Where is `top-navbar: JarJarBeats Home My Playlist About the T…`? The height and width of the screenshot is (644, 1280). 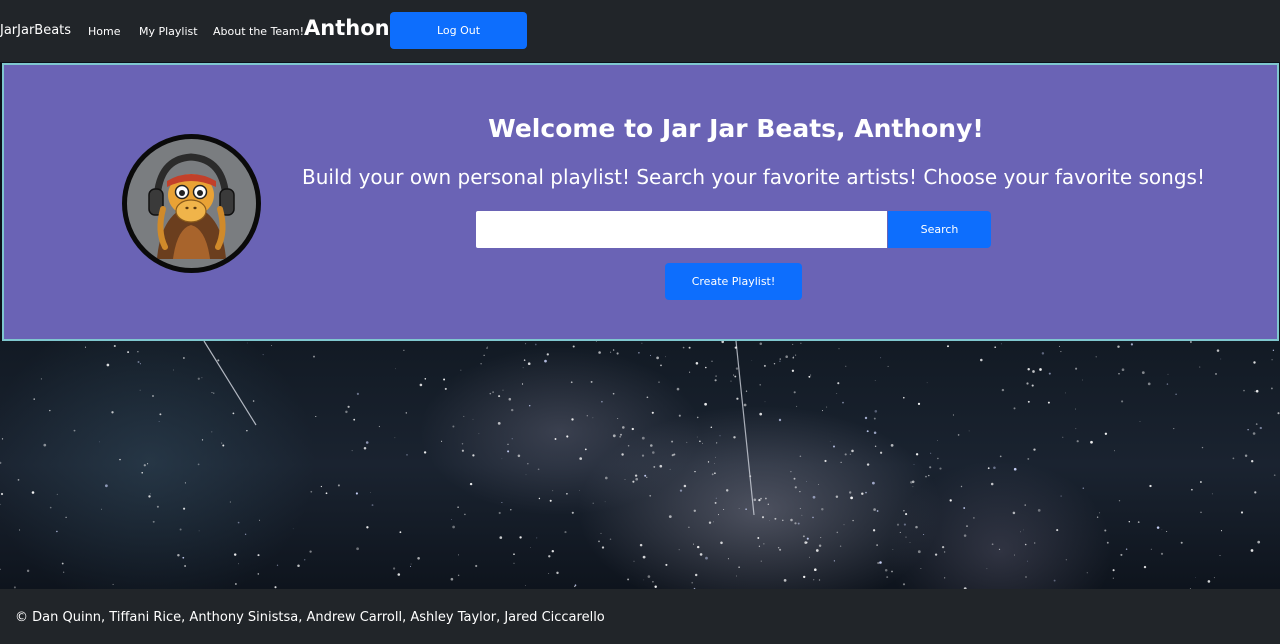 top-navbar: JarJarBeats Home My Playlist About the T… is located at coordinates (640, 31).